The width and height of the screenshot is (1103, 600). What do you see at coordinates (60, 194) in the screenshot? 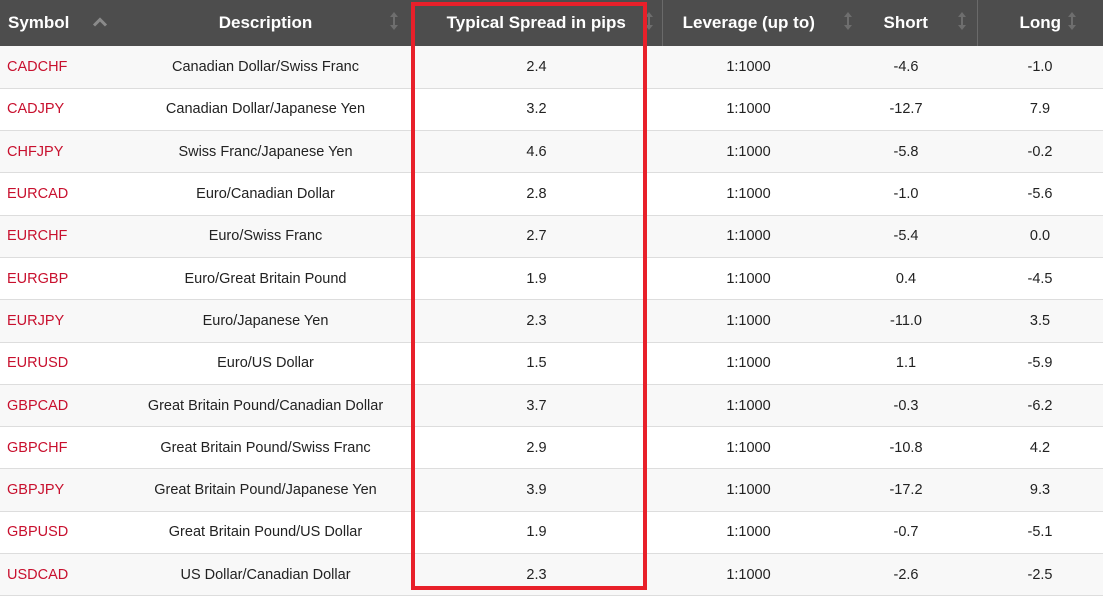
I see `cell-symbol: EURCAD` at bounding box center [60, 194].